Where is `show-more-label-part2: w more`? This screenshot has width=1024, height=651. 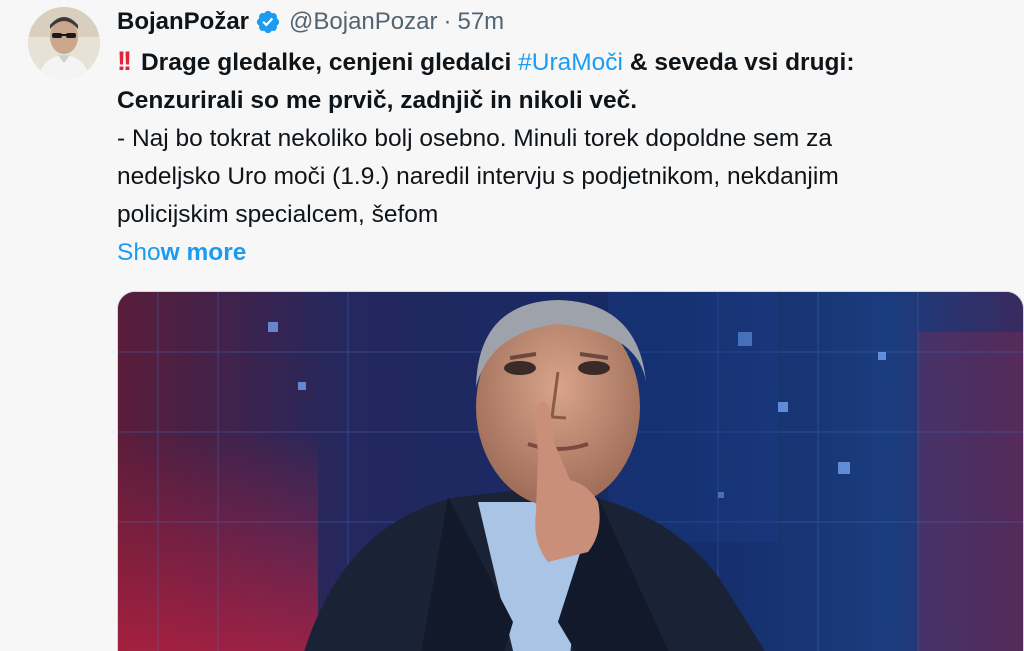 show-more-label-part2: w more is located at coordinates (203, 252).